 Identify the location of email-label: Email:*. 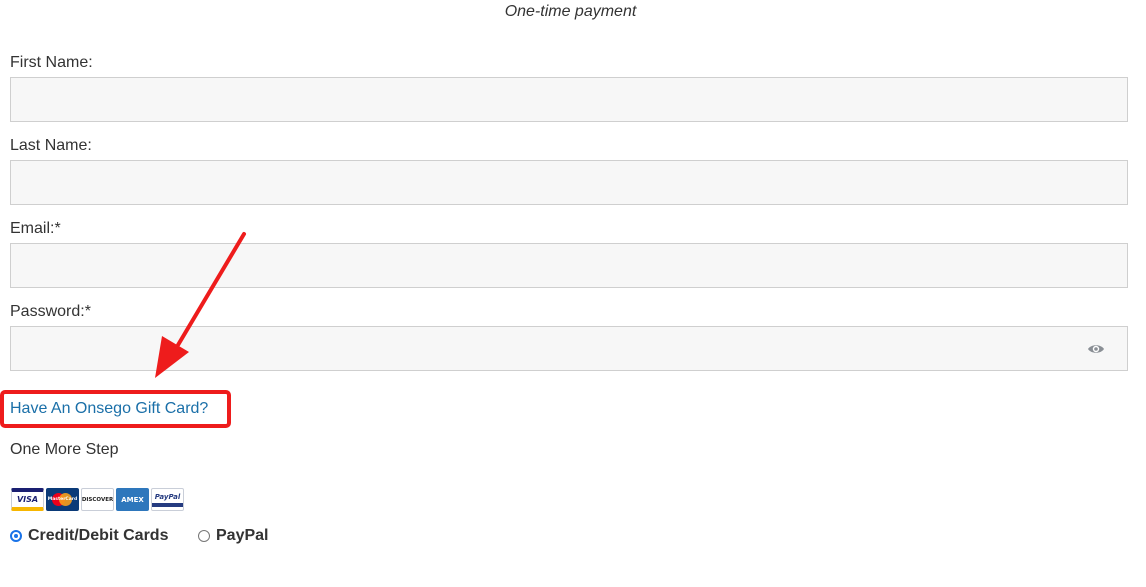
(35, 228).